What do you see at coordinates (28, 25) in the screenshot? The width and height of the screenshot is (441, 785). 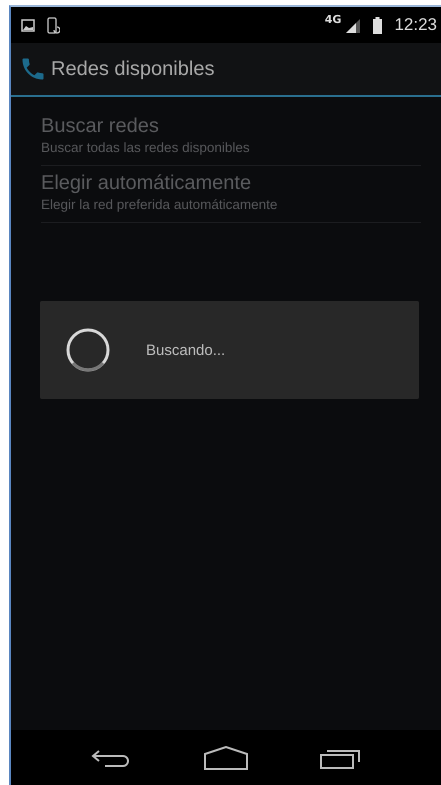 I see `image-icon` at bounding box center [28, 25].